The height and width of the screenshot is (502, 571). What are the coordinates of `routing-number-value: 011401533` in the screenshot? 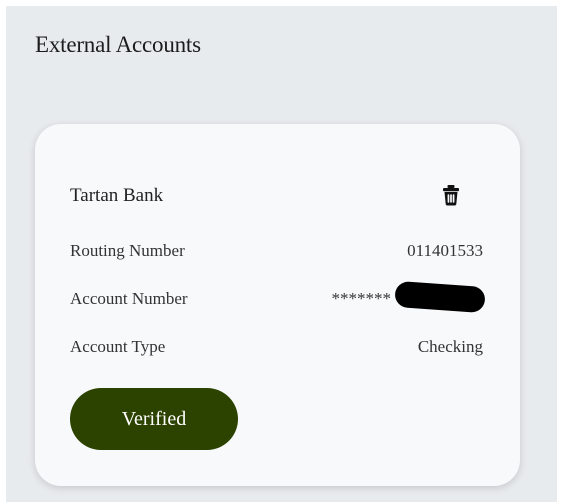 It's located at (445, 250).